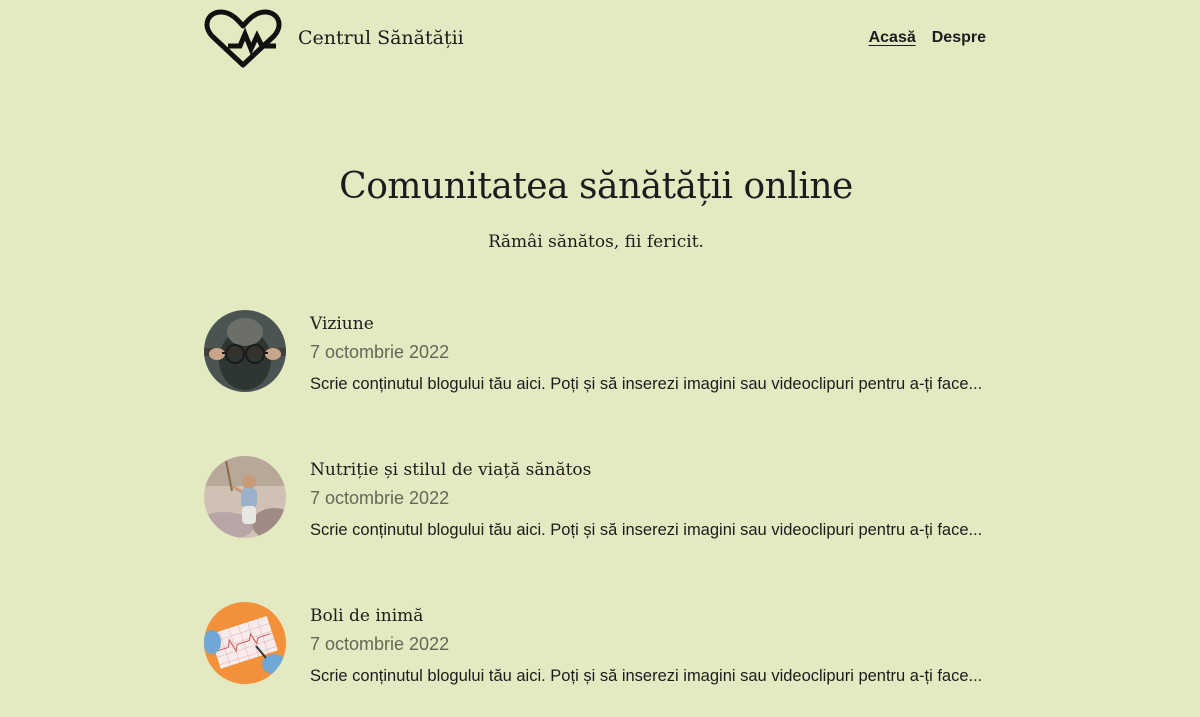 The width and height of the screenshot is (1200, 717). What do you see at coordinates (381, 38) in the screenshot?
I see `site-title: Centrul Sănătății` at bounding box center [381, 38].